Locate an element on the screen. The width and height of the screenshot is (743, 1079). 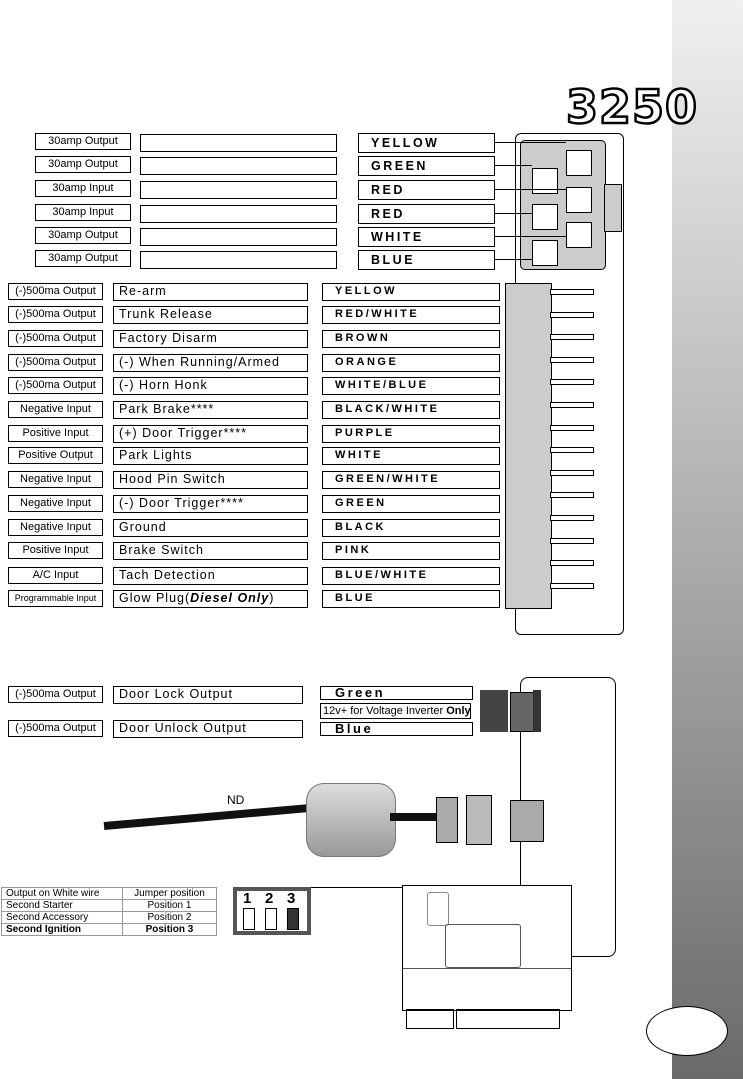
wire-color-label: Green is located at coordinates (396, 693).